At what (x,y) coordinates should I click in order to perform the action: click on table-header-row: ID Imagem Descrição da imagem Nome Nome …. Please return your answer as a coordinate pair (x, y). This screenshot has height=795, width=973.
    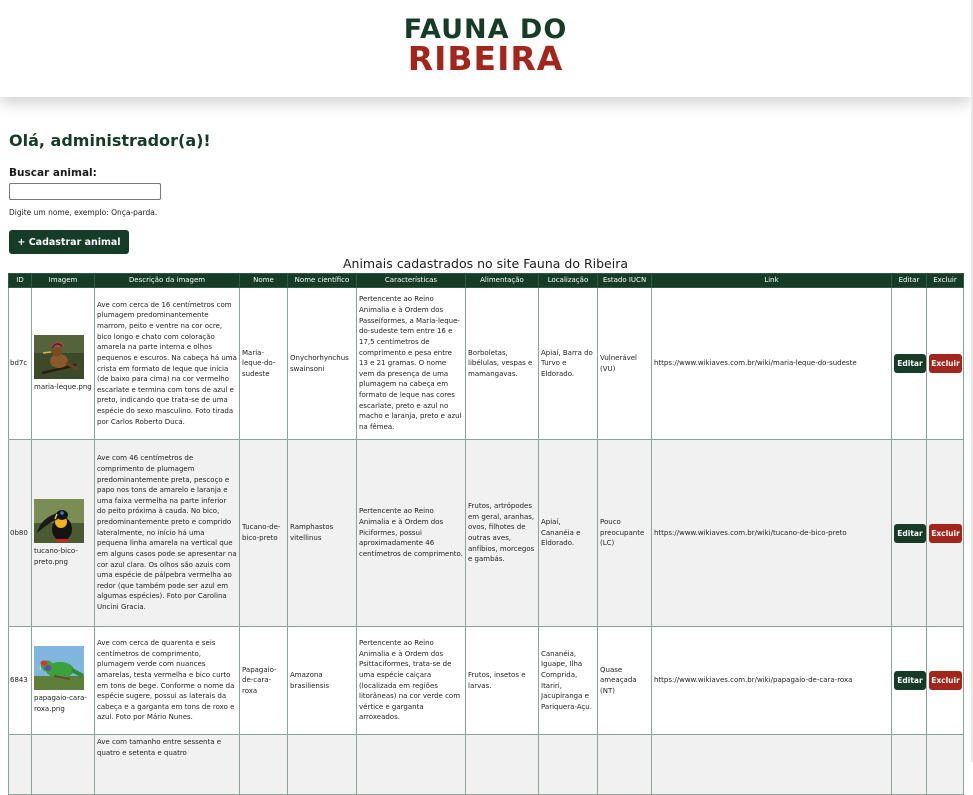
    Looking at the image, I should click on (486, 280).